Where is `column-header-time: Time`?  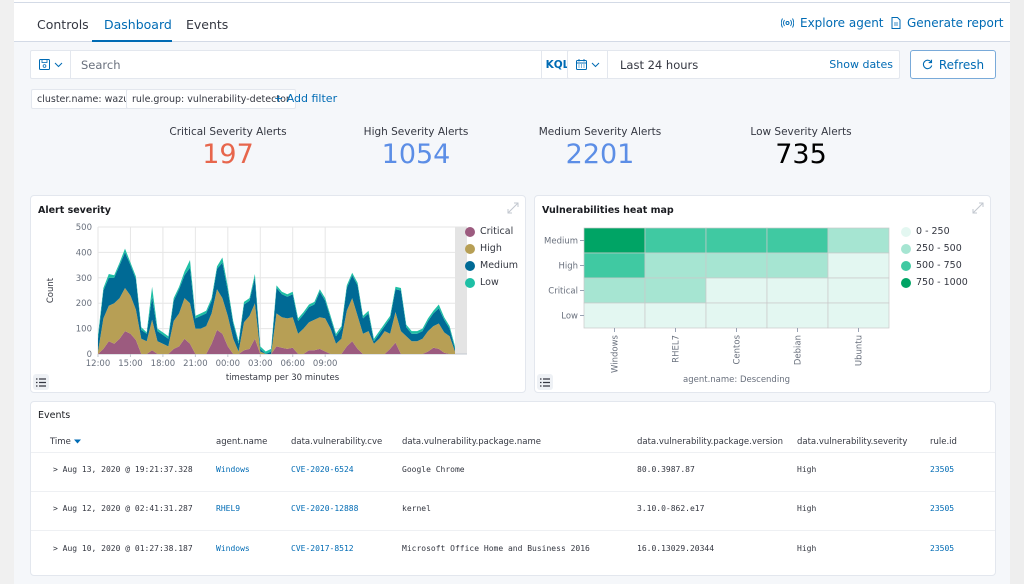
column-header-time: Time is located at coordinates (65, 442).